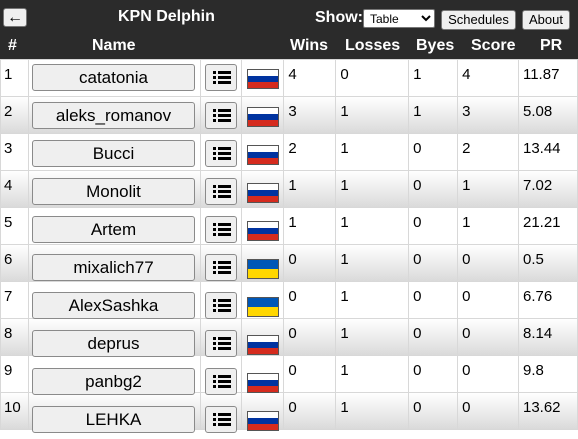 This screenshot has width=578, height=439. Describe the element at coordinates (289, 192) in the screenshot. I see `row-controls: Monolit` at that location.